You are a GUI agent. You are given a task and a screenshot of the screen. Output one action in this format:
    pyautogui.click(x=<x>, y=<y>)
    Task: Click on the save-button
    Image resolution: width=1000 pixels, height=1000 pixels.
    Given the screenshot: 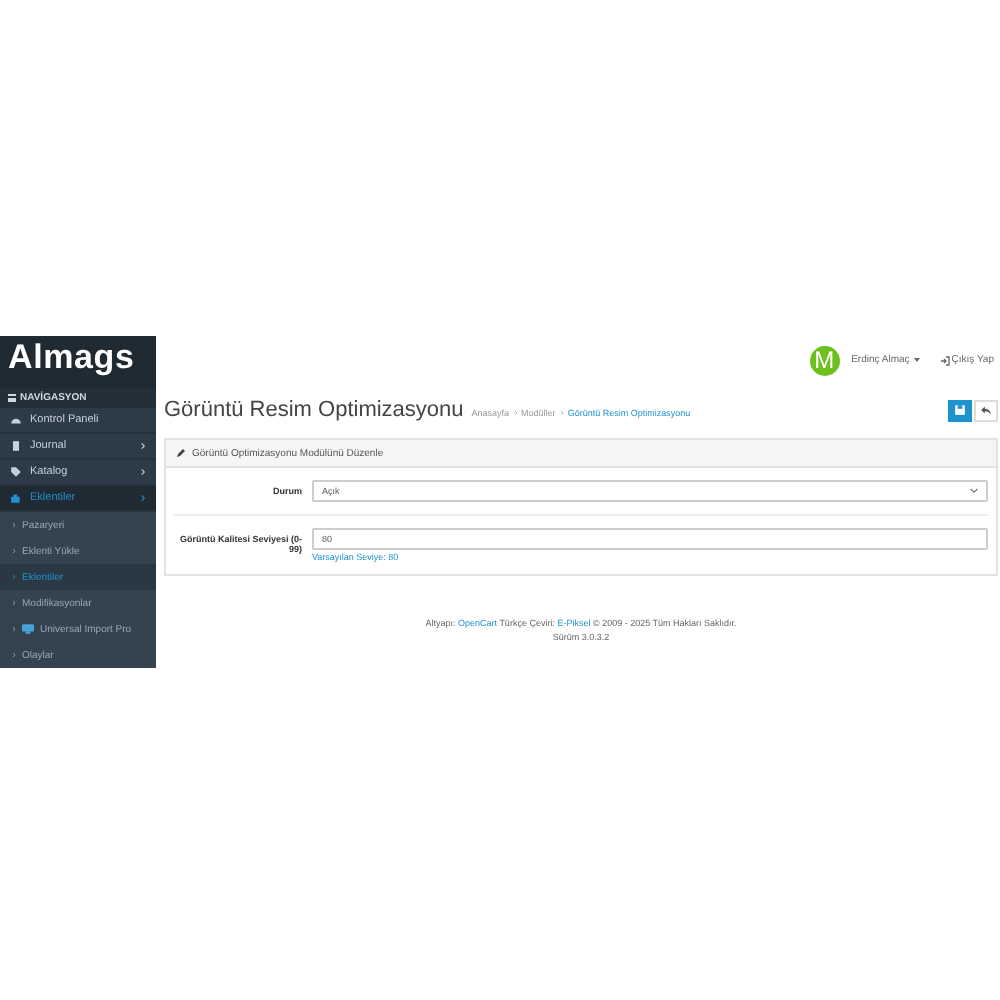 What is the action you would take?
    pyautogui.click(x=960, y=410)
    